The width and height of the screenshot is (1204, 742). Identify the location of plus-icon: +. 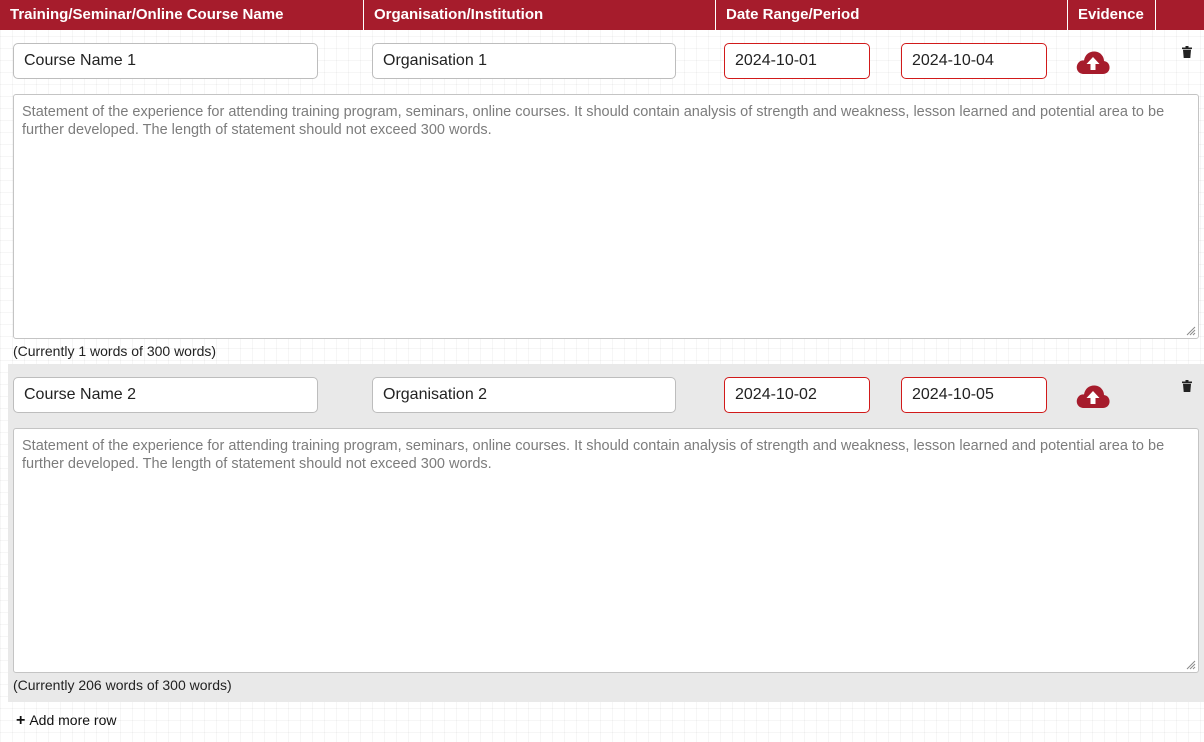
(21, 720).